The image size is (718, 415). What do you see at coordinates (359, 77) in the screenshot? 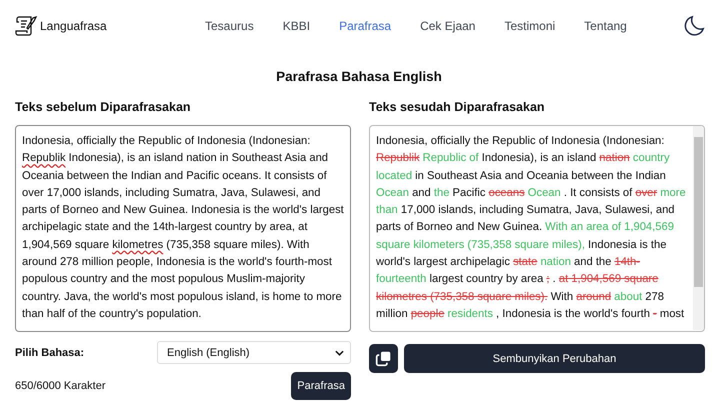
I see `page-title: Parafrasa Bahasa English` at bounding box center [359, 77].